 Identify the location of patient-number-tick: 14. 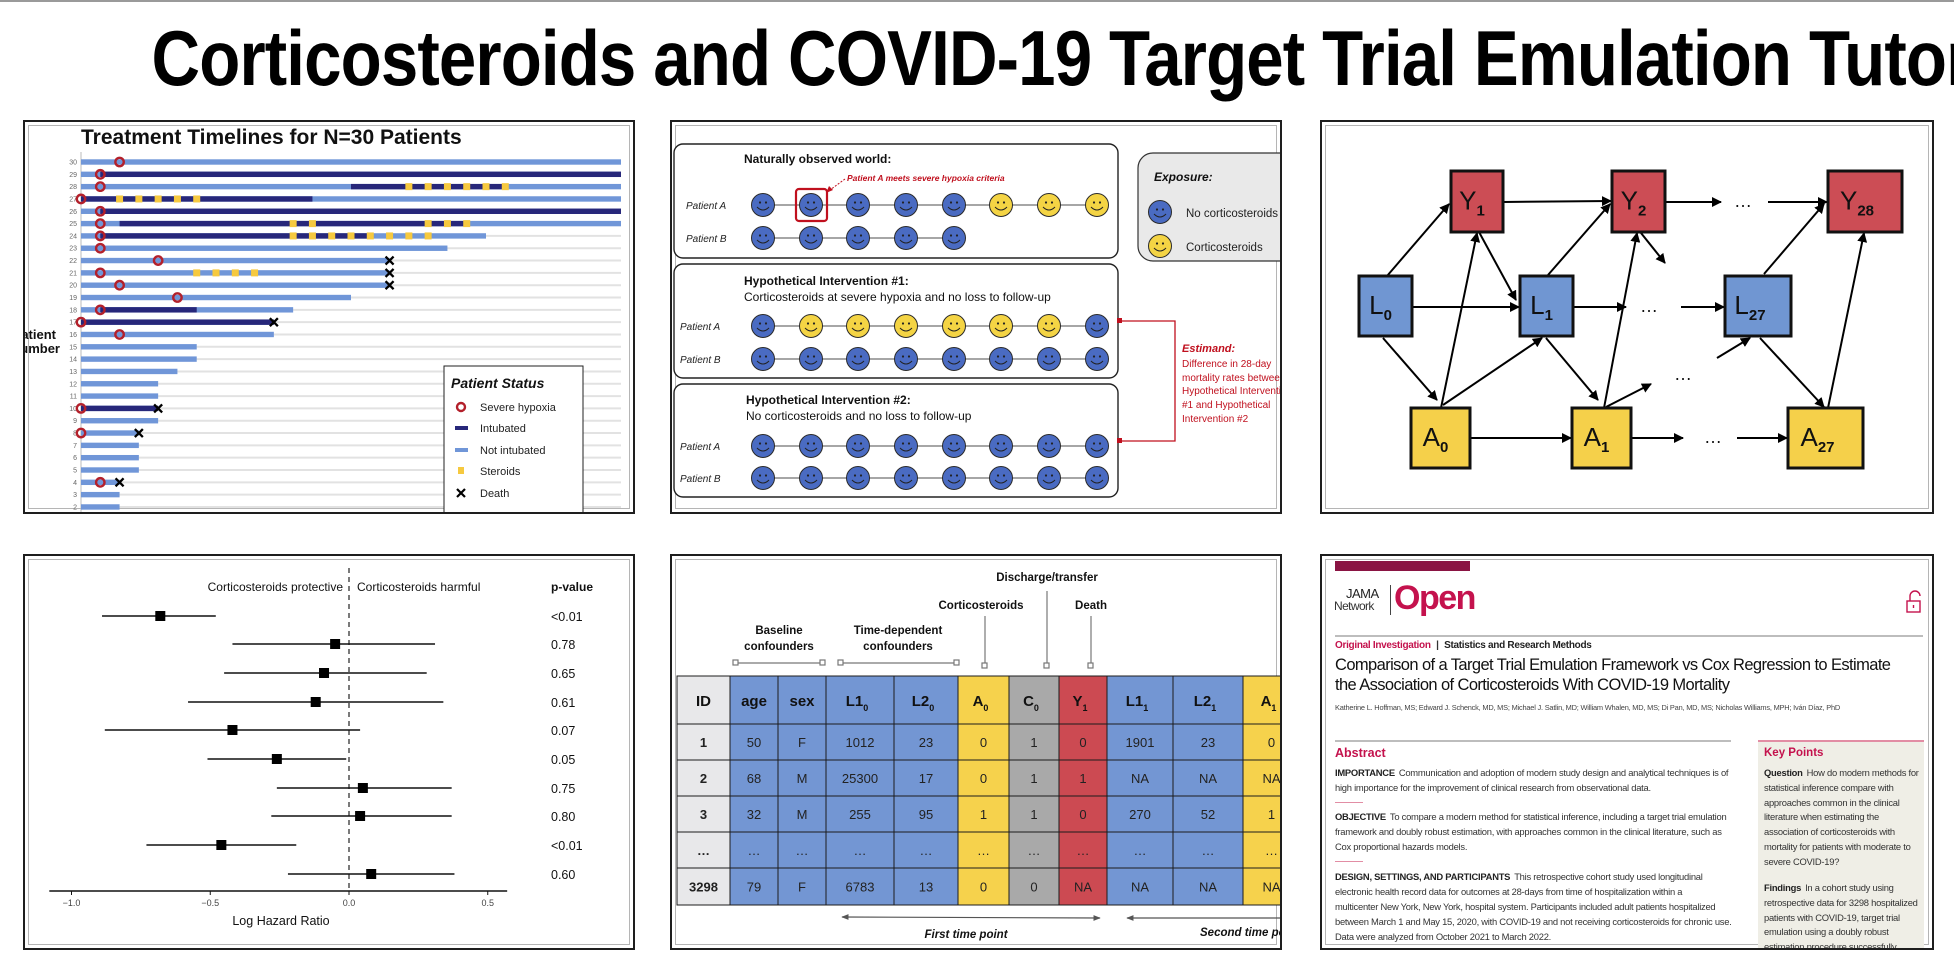
(73, 360).